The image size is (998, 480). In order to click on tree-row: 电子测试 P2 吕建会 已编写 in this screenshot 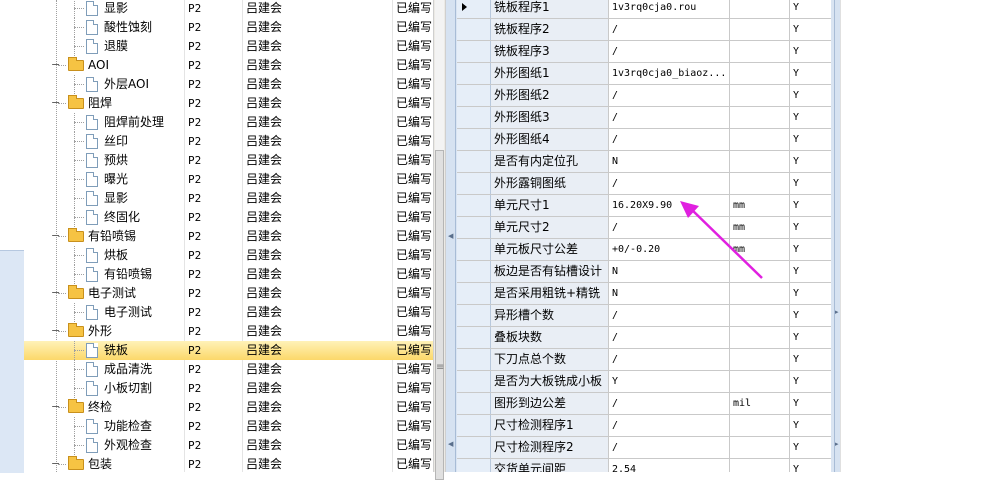, I will do `click(228, 312)`.